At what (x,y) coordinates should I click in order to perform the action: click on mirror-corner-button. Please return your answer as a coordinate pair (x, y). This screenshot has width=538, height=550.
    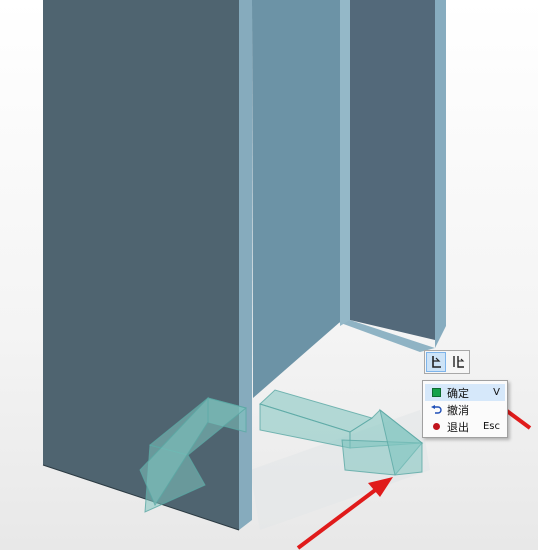
    Looking at the image, I should click on (458, 362).